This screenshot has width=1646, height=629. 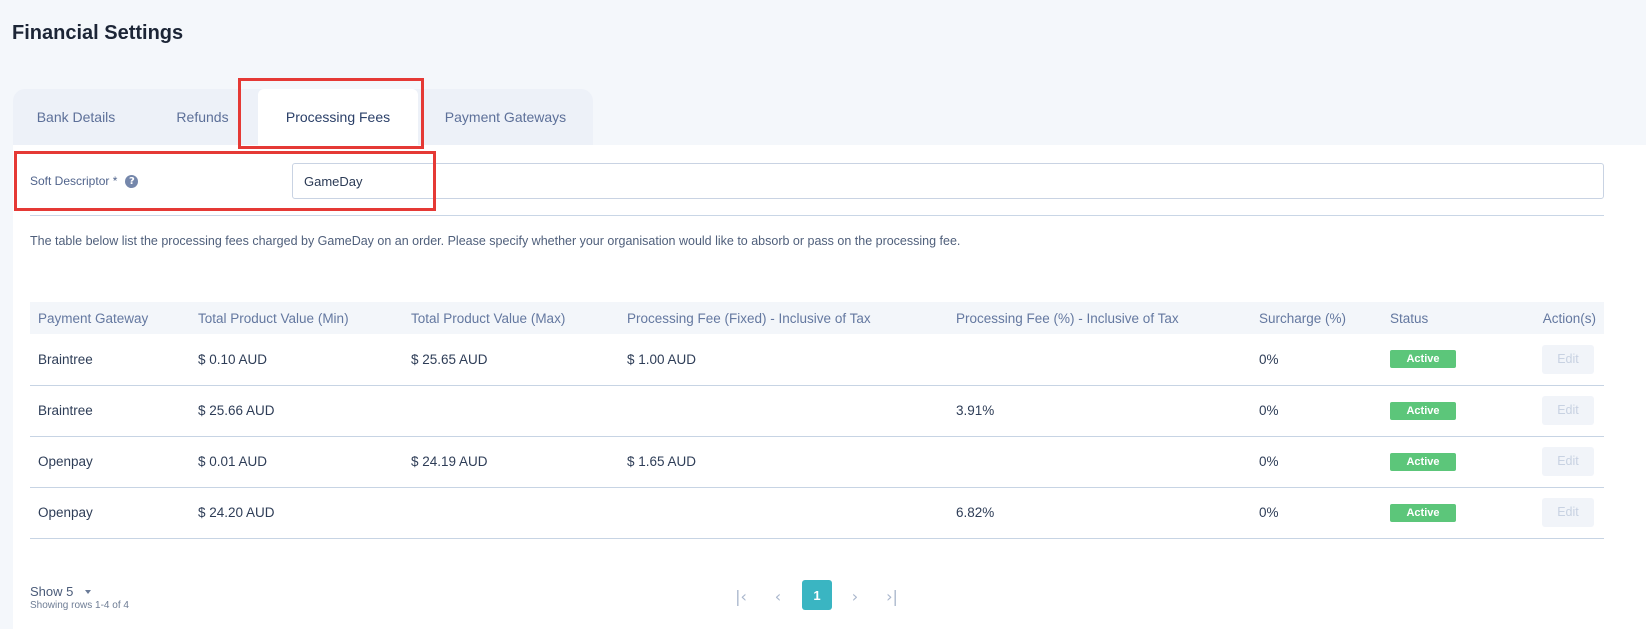 What do you see at coordinates (505, 117) in the screenshot?
I see `tab-payment-gateways: Payment Gateways` at bounding box center [505, 117].